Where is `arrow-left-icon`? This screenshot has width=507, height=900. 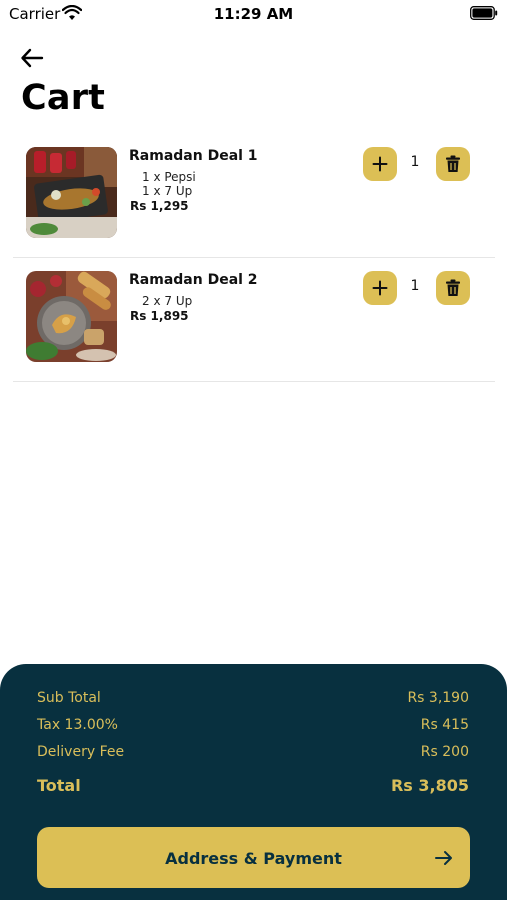 arrow-left-icon is located at coordinates (32, 58).